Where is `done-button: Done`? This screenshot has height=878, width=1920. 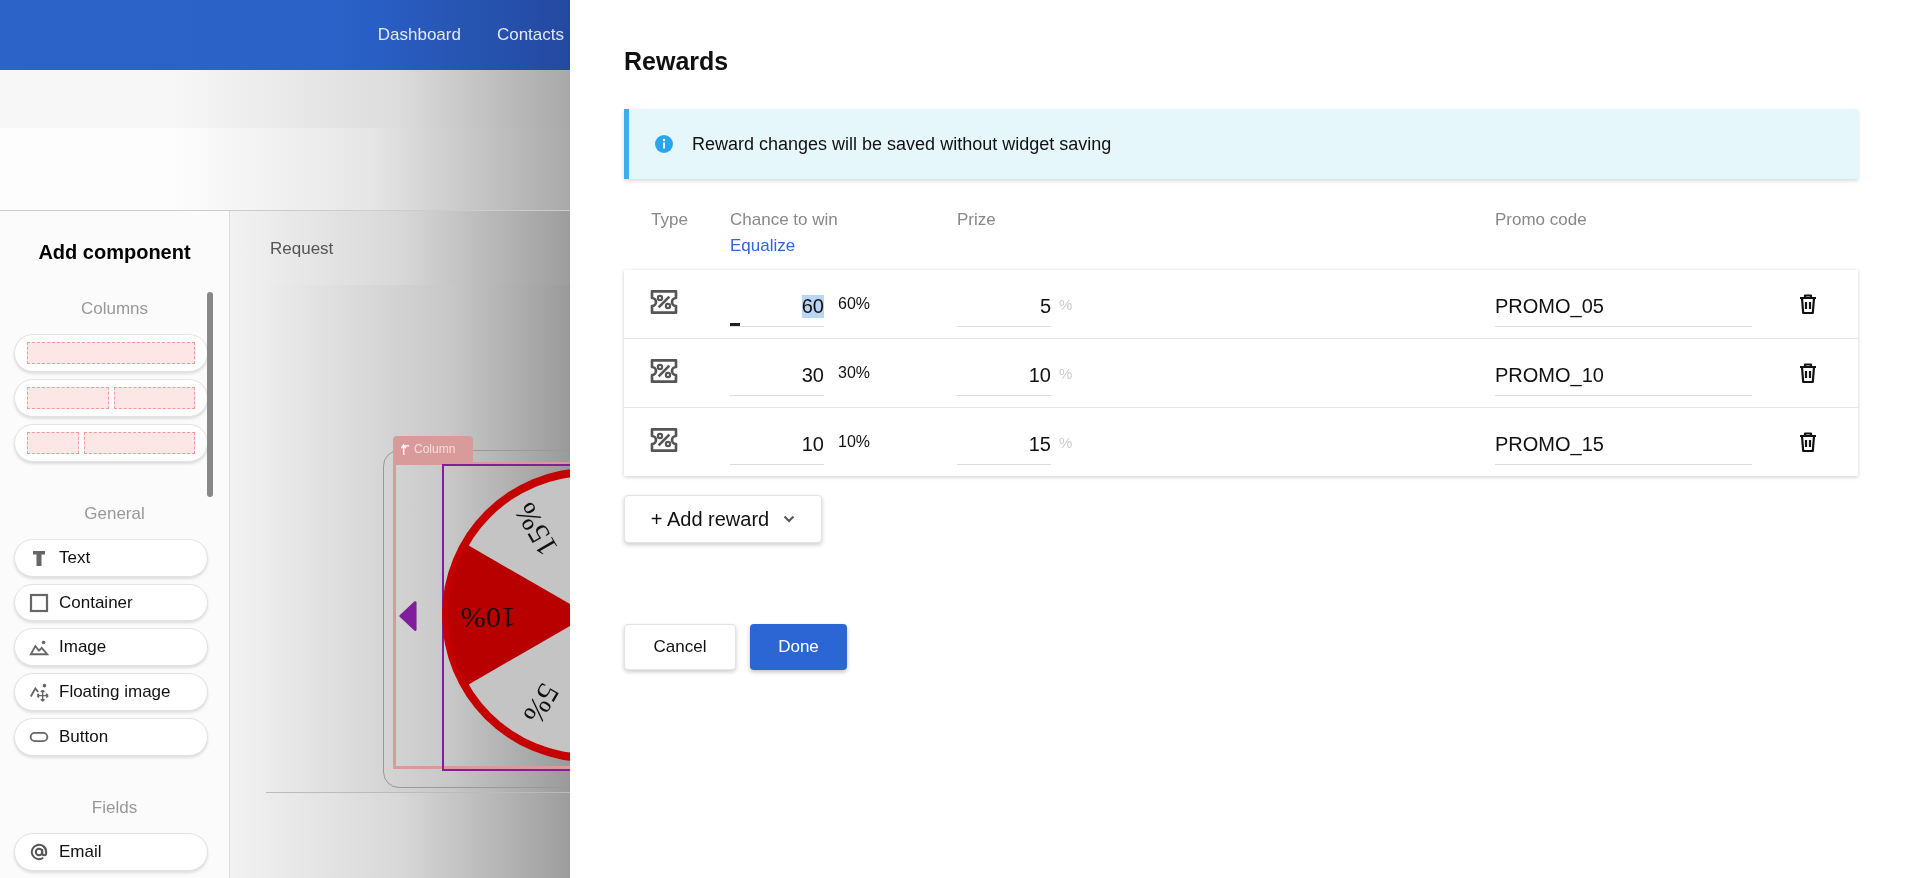
done-button: Done is located at coordinates (798, 647).